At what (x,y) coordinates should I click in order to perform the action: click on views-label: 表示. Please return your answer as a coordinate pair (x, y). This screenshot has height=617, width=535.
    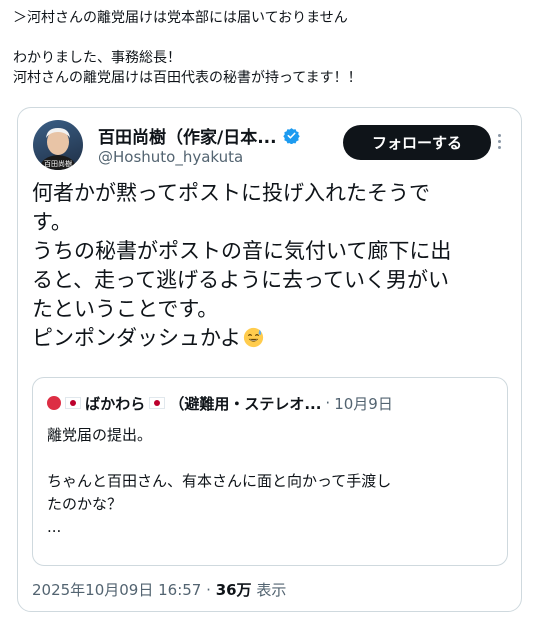
    Looking at the image, I should click on (271, 590).